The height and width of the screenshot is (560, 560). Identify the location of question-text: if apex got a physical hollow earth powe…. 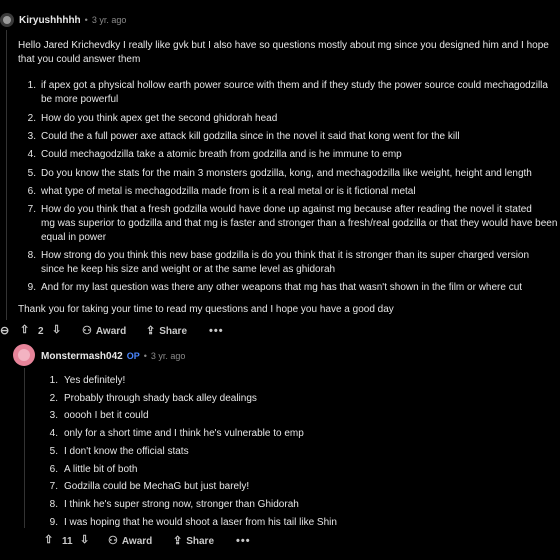
(294, 85).